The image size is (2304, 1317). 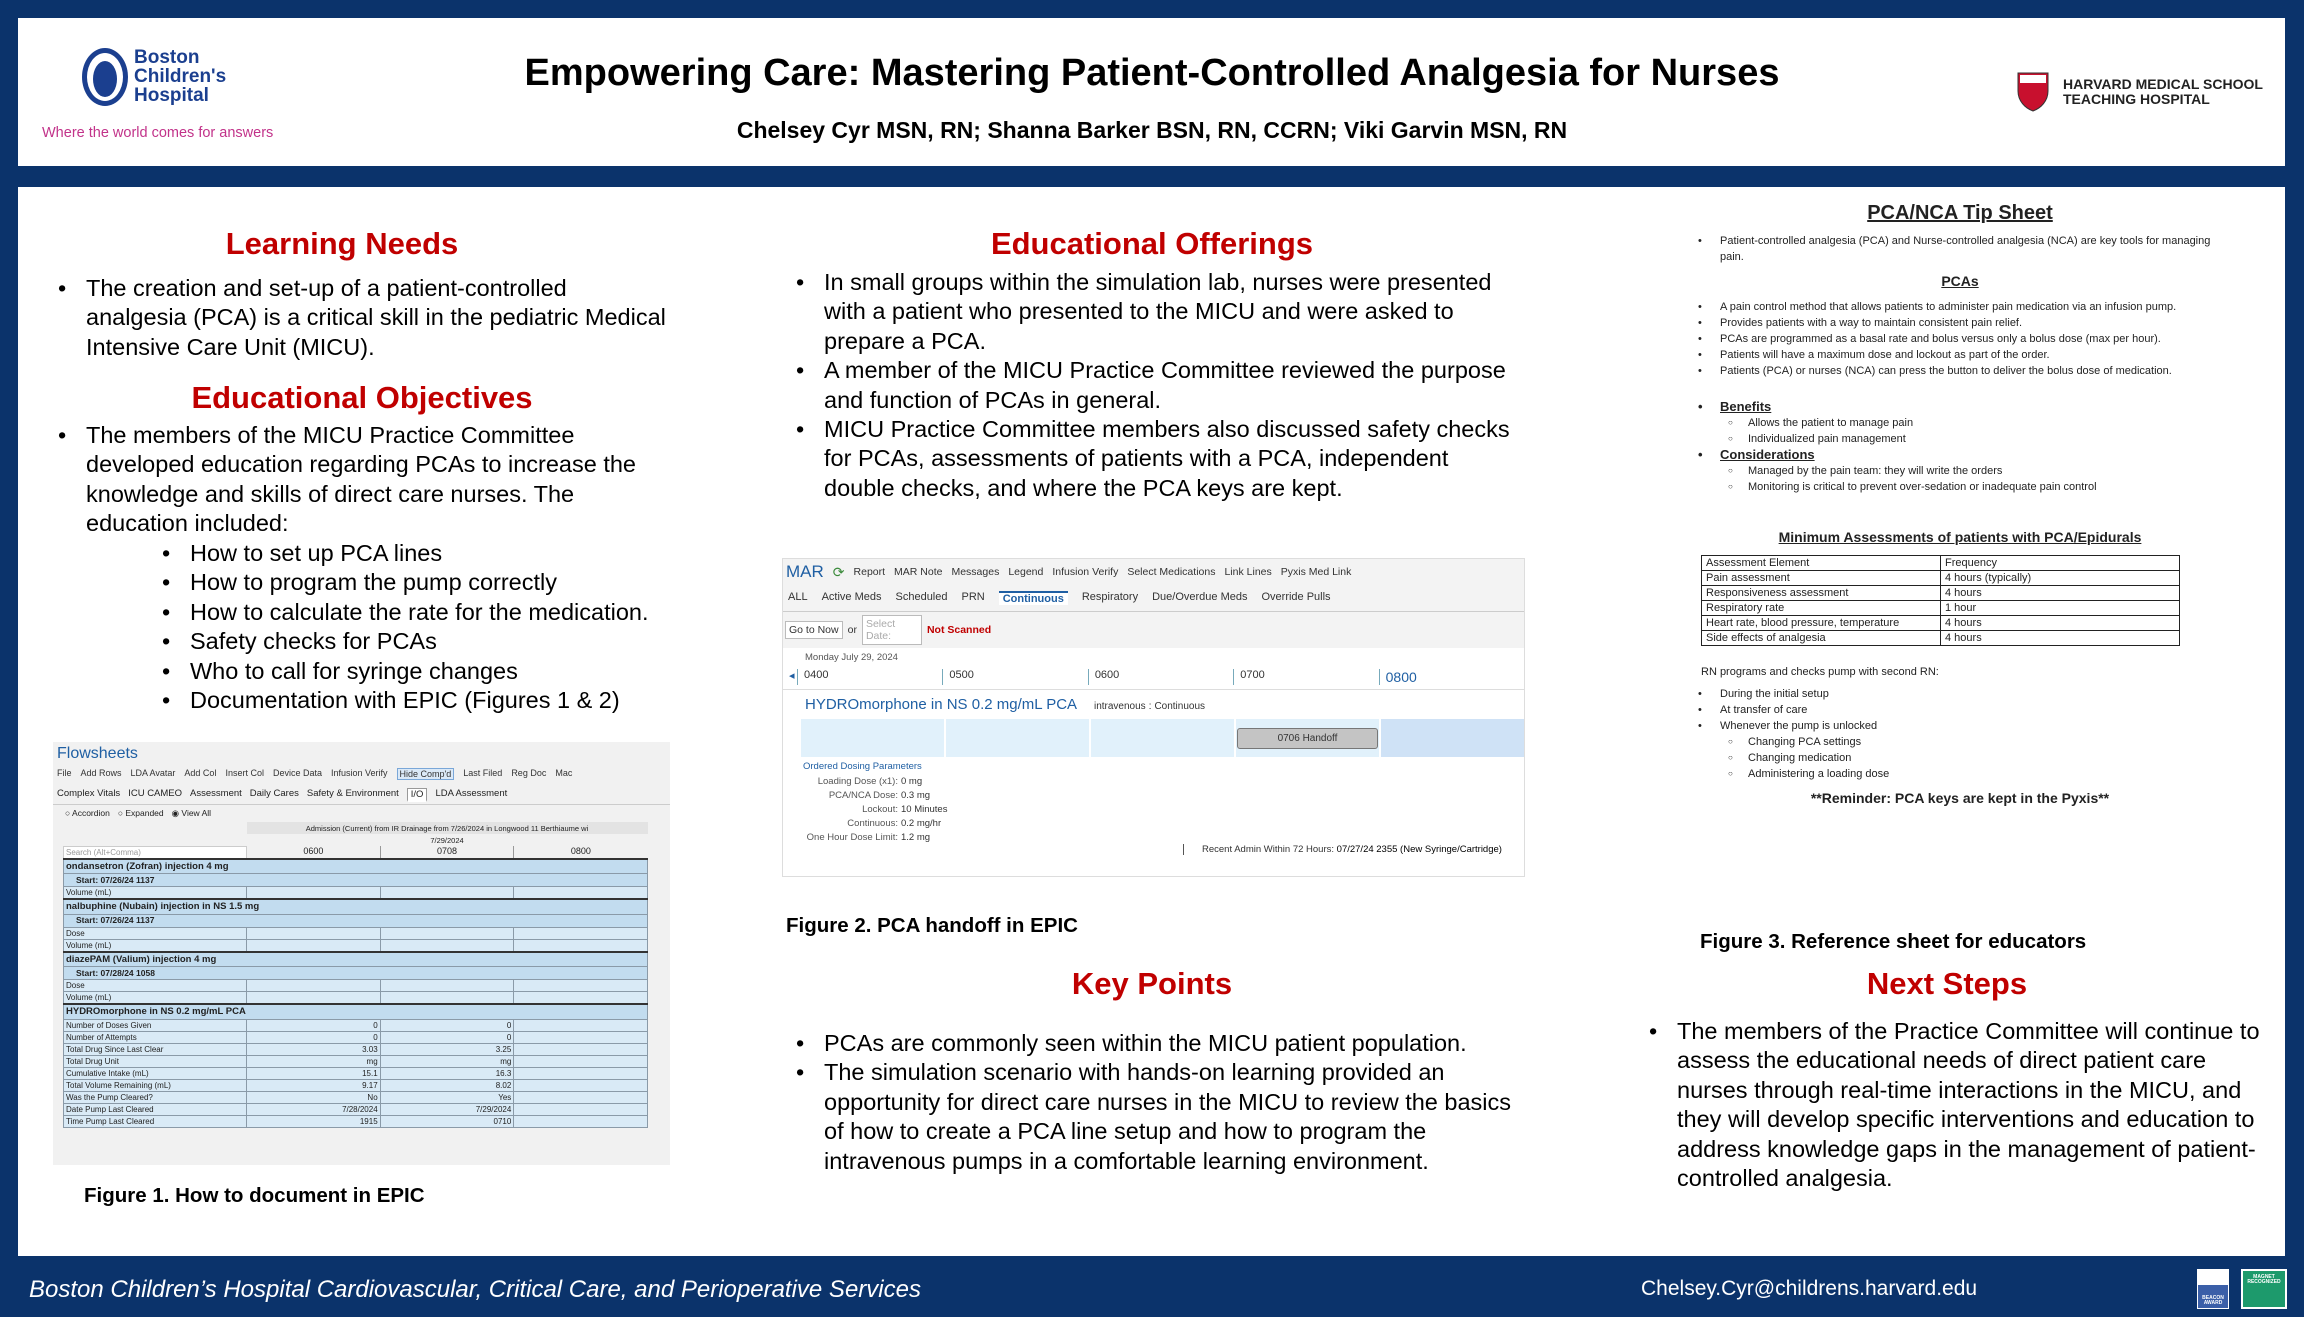 What do you see at coordinates (313, 1073) in the screenshot?
I see `table-cell: 15.1` at bounding box center [313, 1073].